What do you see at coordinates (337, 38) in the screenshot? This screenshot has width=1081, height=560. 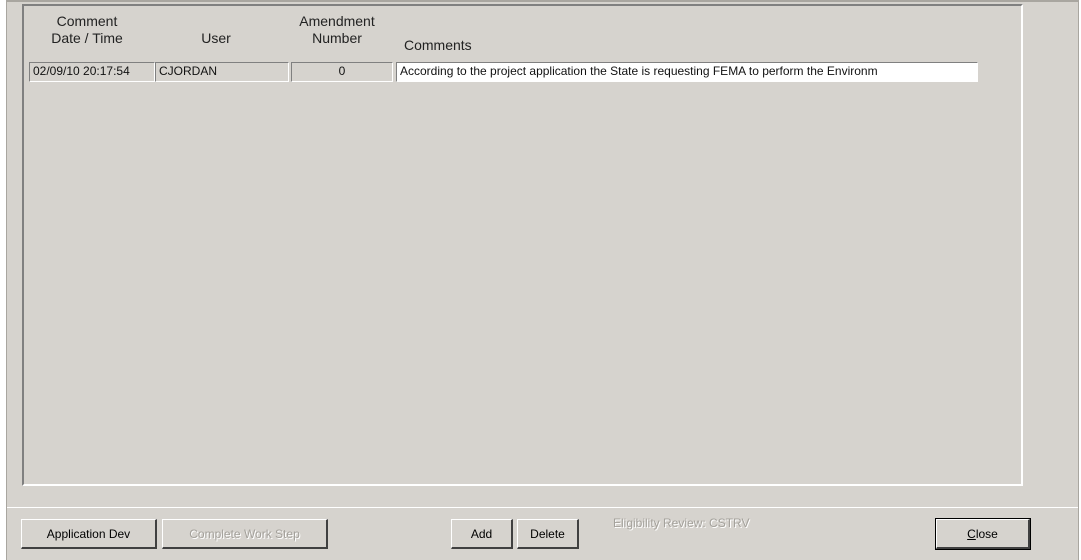 I see `header-number-line2: Number` at bounding box center [337, 38].